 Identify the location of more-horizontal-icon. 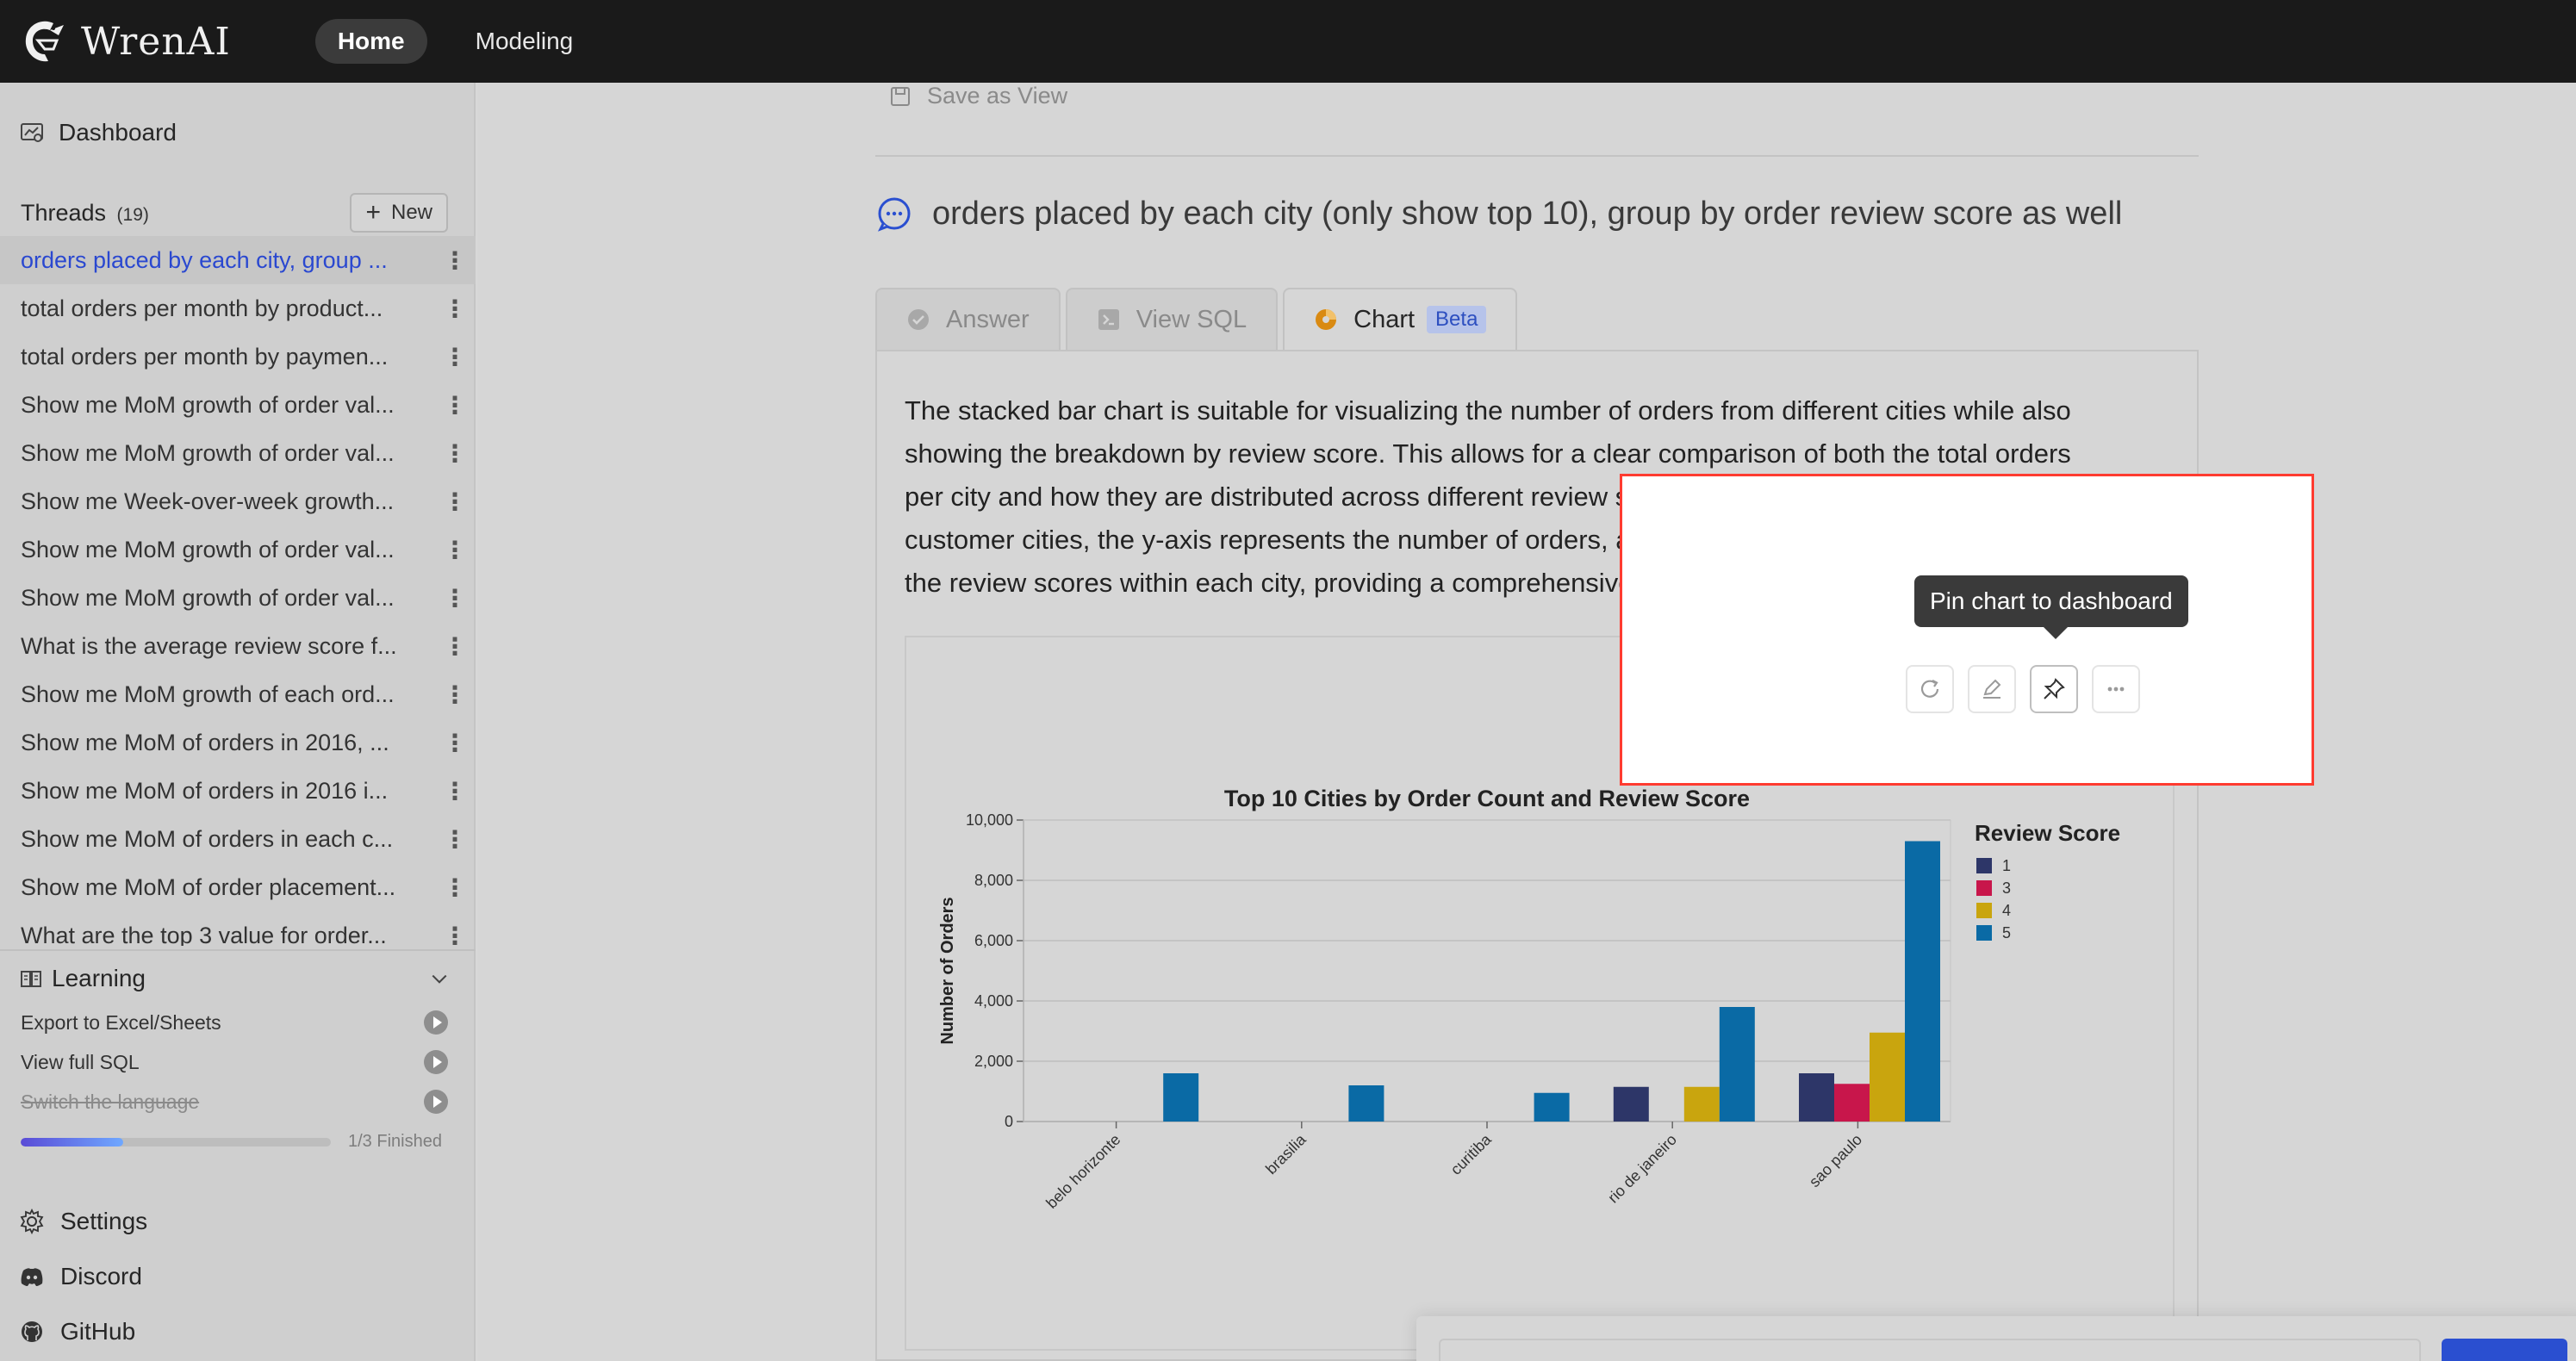
(2116, 690).